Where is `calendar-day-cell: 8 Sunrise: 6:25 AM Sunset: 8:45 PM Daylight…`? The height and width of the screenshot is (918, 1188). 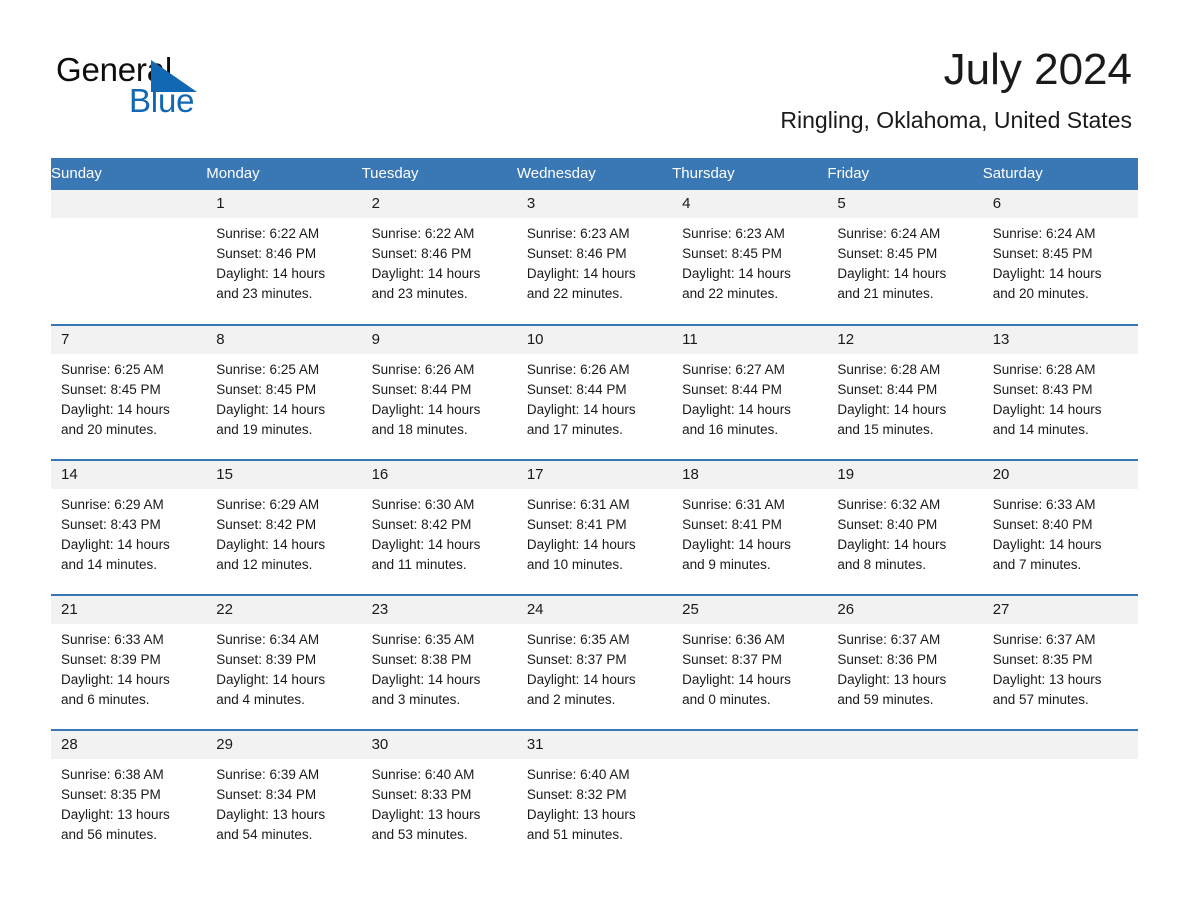 calendar-day-cell: 8 Sunrise: 6:25 AM Sunset: 8:45 PM Daylight… is located at coordinates (284, 392).